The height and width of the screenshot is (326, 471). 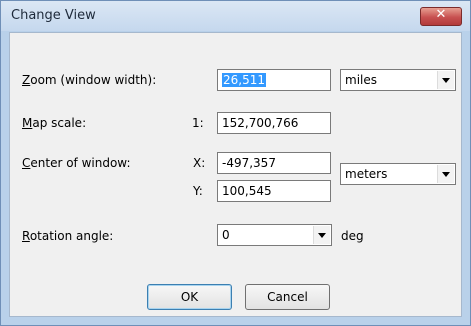 What do you see at coordinates (274, 123) in the screenshot?
I see `map-scale-input: 152,700,766` at bounding box center [274, 123].